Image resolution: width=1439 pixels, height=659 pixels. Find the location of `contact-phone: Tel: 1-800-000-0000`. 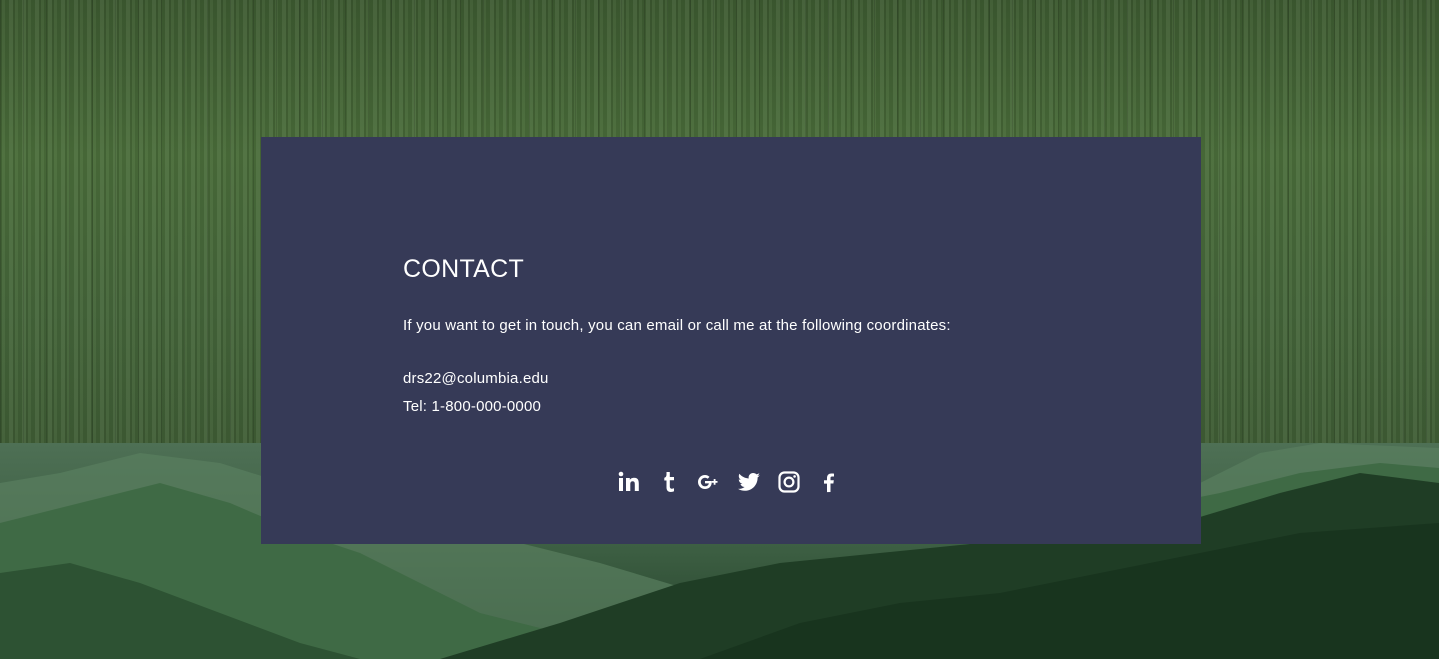

contact-phone: Tel: 1-800-000-0000 is located at coordinates (472, 406).